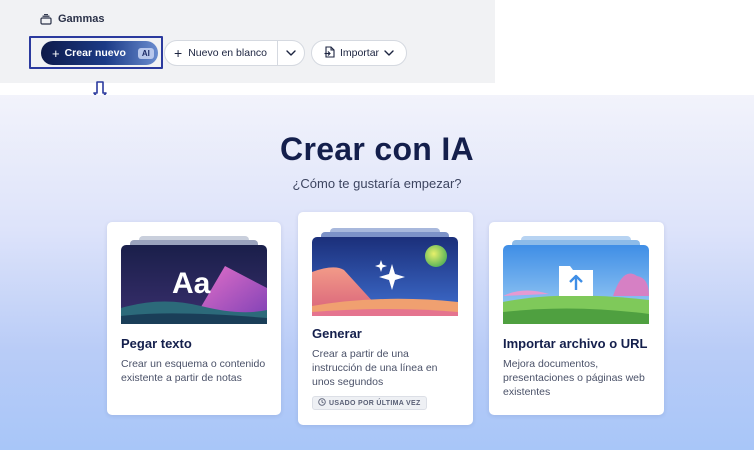 The image size is (754, 450). Describe the element at coordinates (576, 280) in the screenshot. I see `import-file-illustration` at that location.